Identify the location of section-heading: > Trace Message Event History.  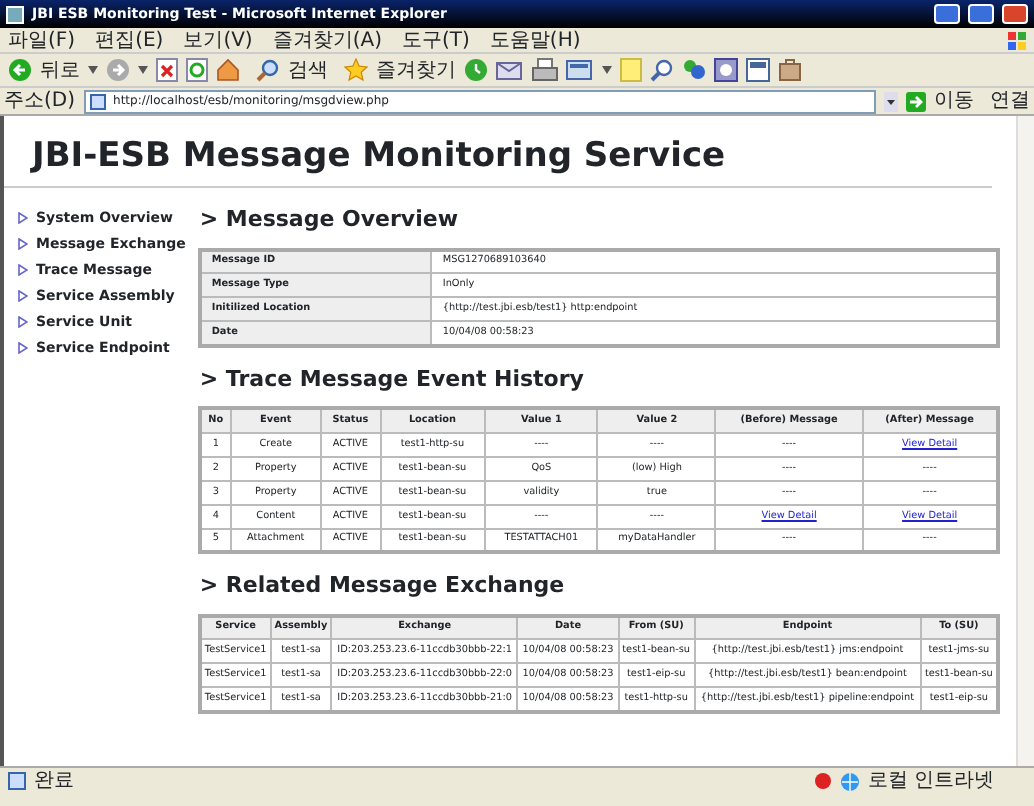
(392, 379).